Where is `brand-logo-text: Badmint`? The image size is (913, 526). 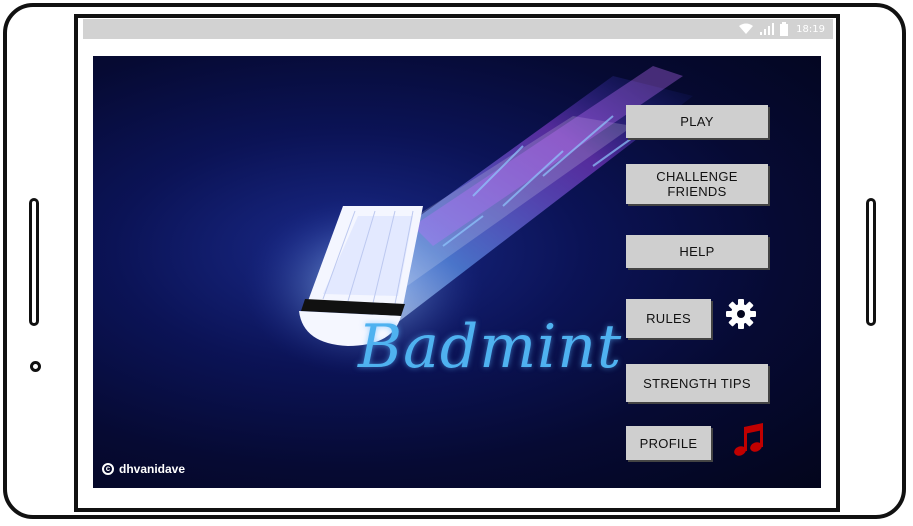
brand-logo-text: Badmint is located at coordinates (490, 347).